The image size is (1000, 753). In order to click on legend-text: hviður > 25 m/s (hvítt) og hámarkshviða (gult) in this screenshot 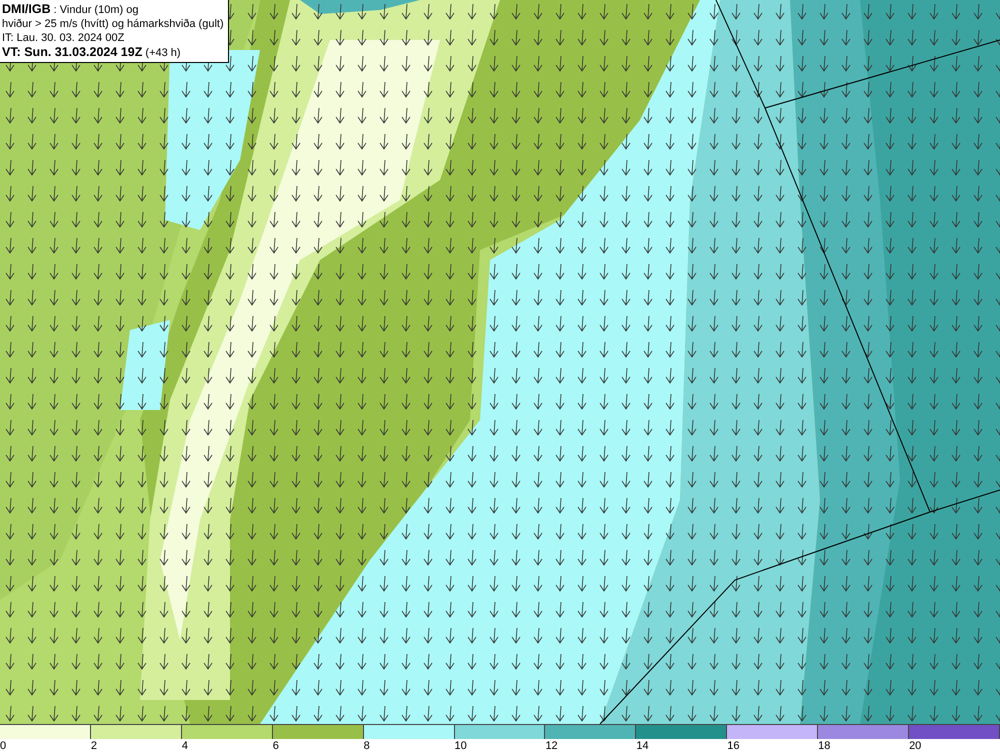, I will do `click(113, 24)`.